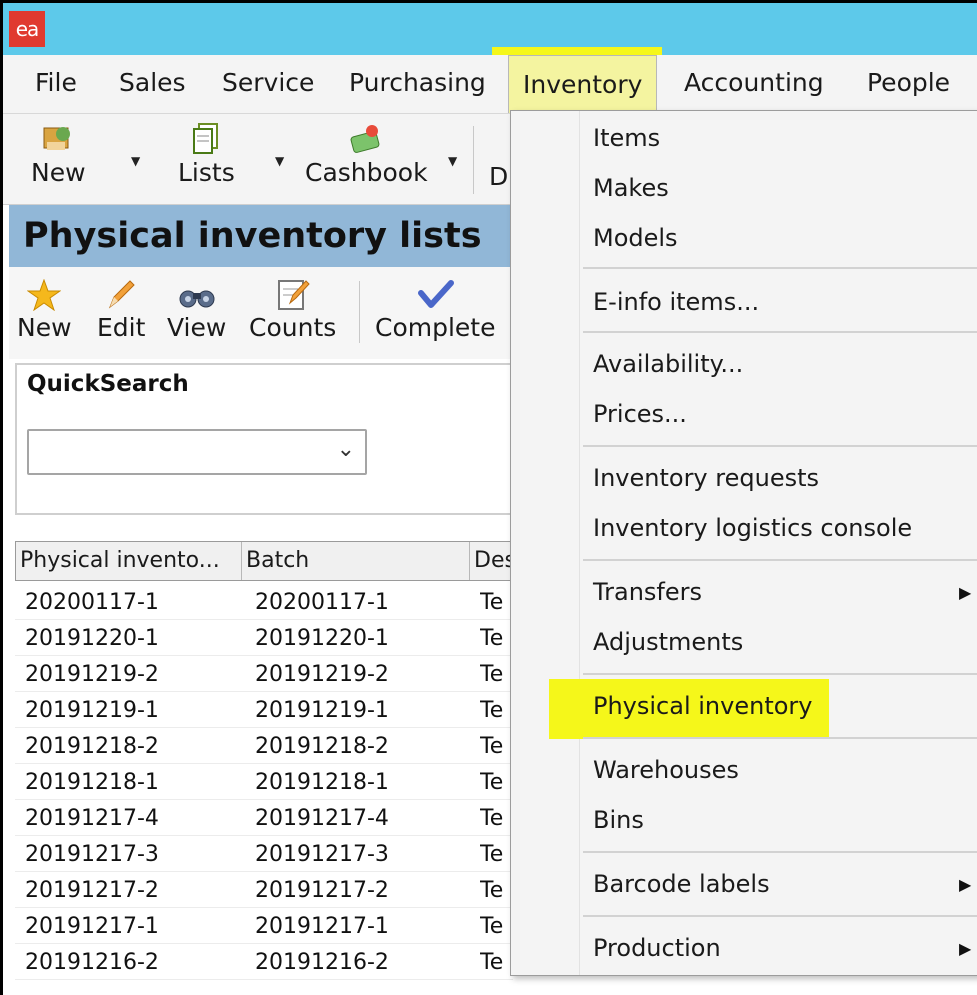  I want to click on table-row: 20191217-4 20191217-4 Te, so click(264, 817).